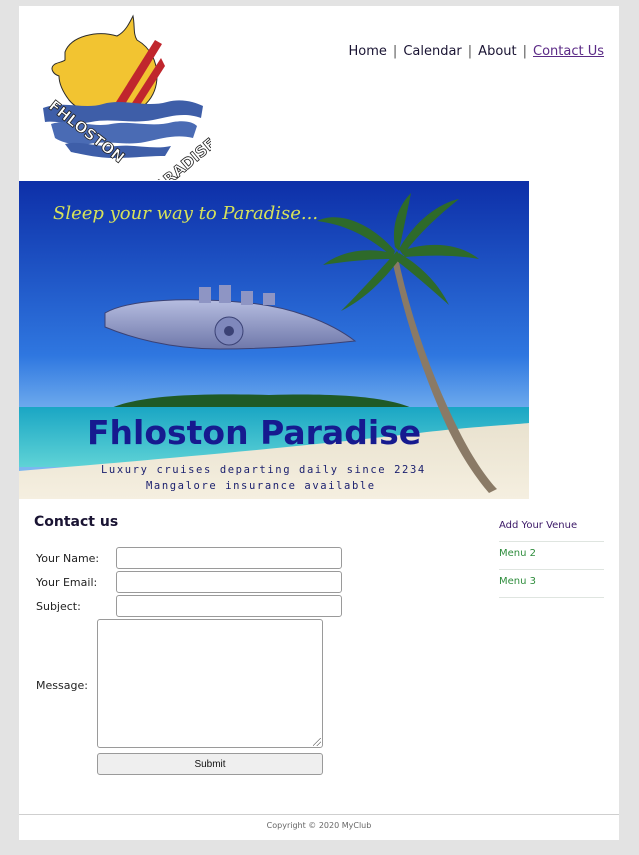 This screenshot has height=855, width=639. I want to click on nav-contact-link: Contact Us, so click(568, 51).